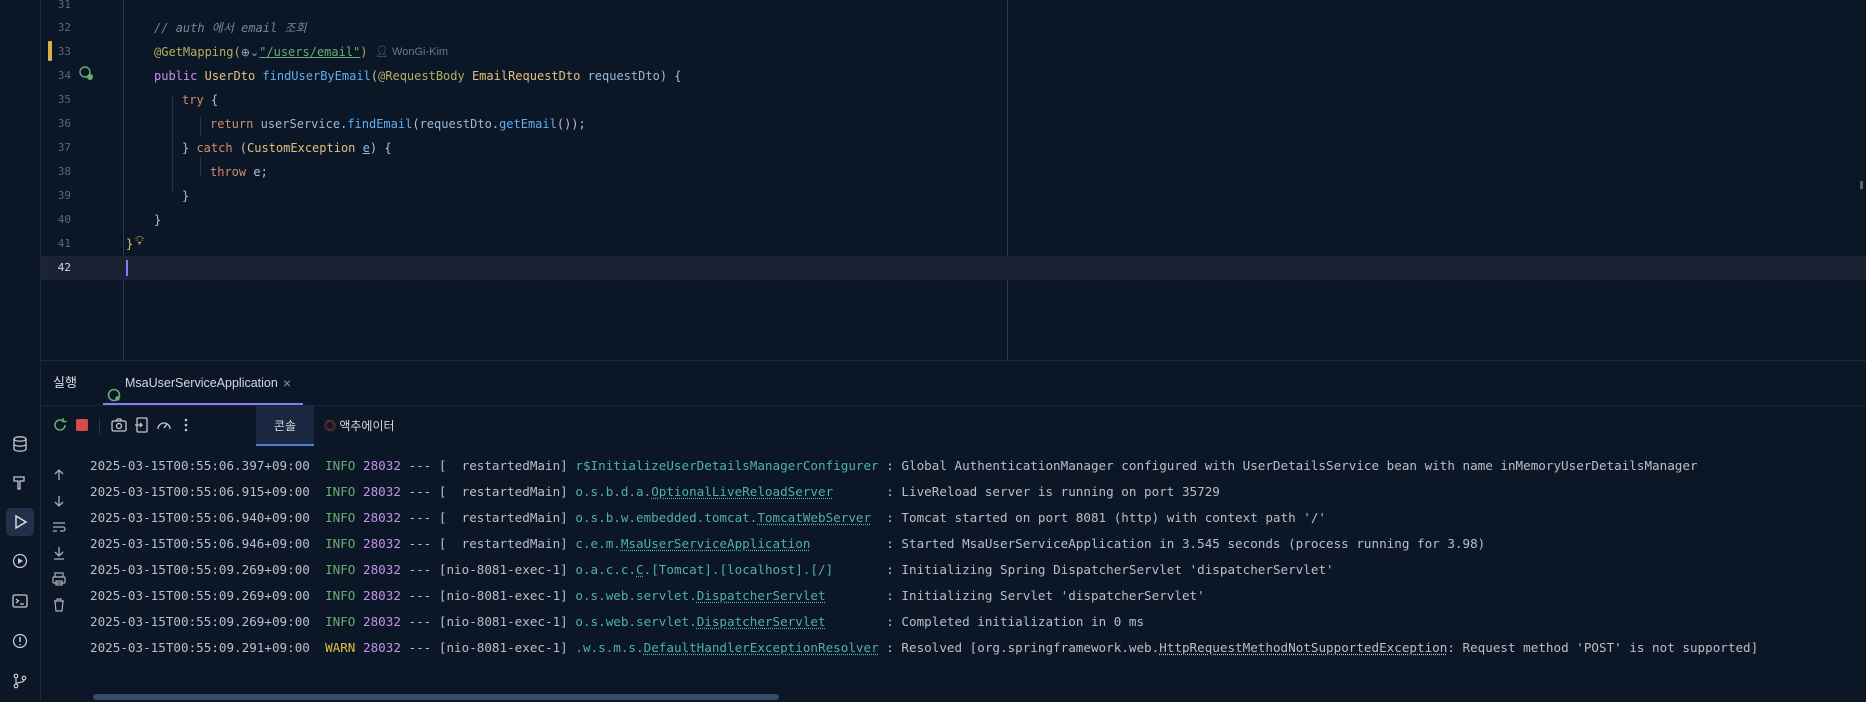 The width and height of the screenshot is (1866, 702). What do you see at coordinates (359, 426) in the screenshot?
I see `tab-actuator: ◎ 액추에이터` at bounding box center [359, 426].